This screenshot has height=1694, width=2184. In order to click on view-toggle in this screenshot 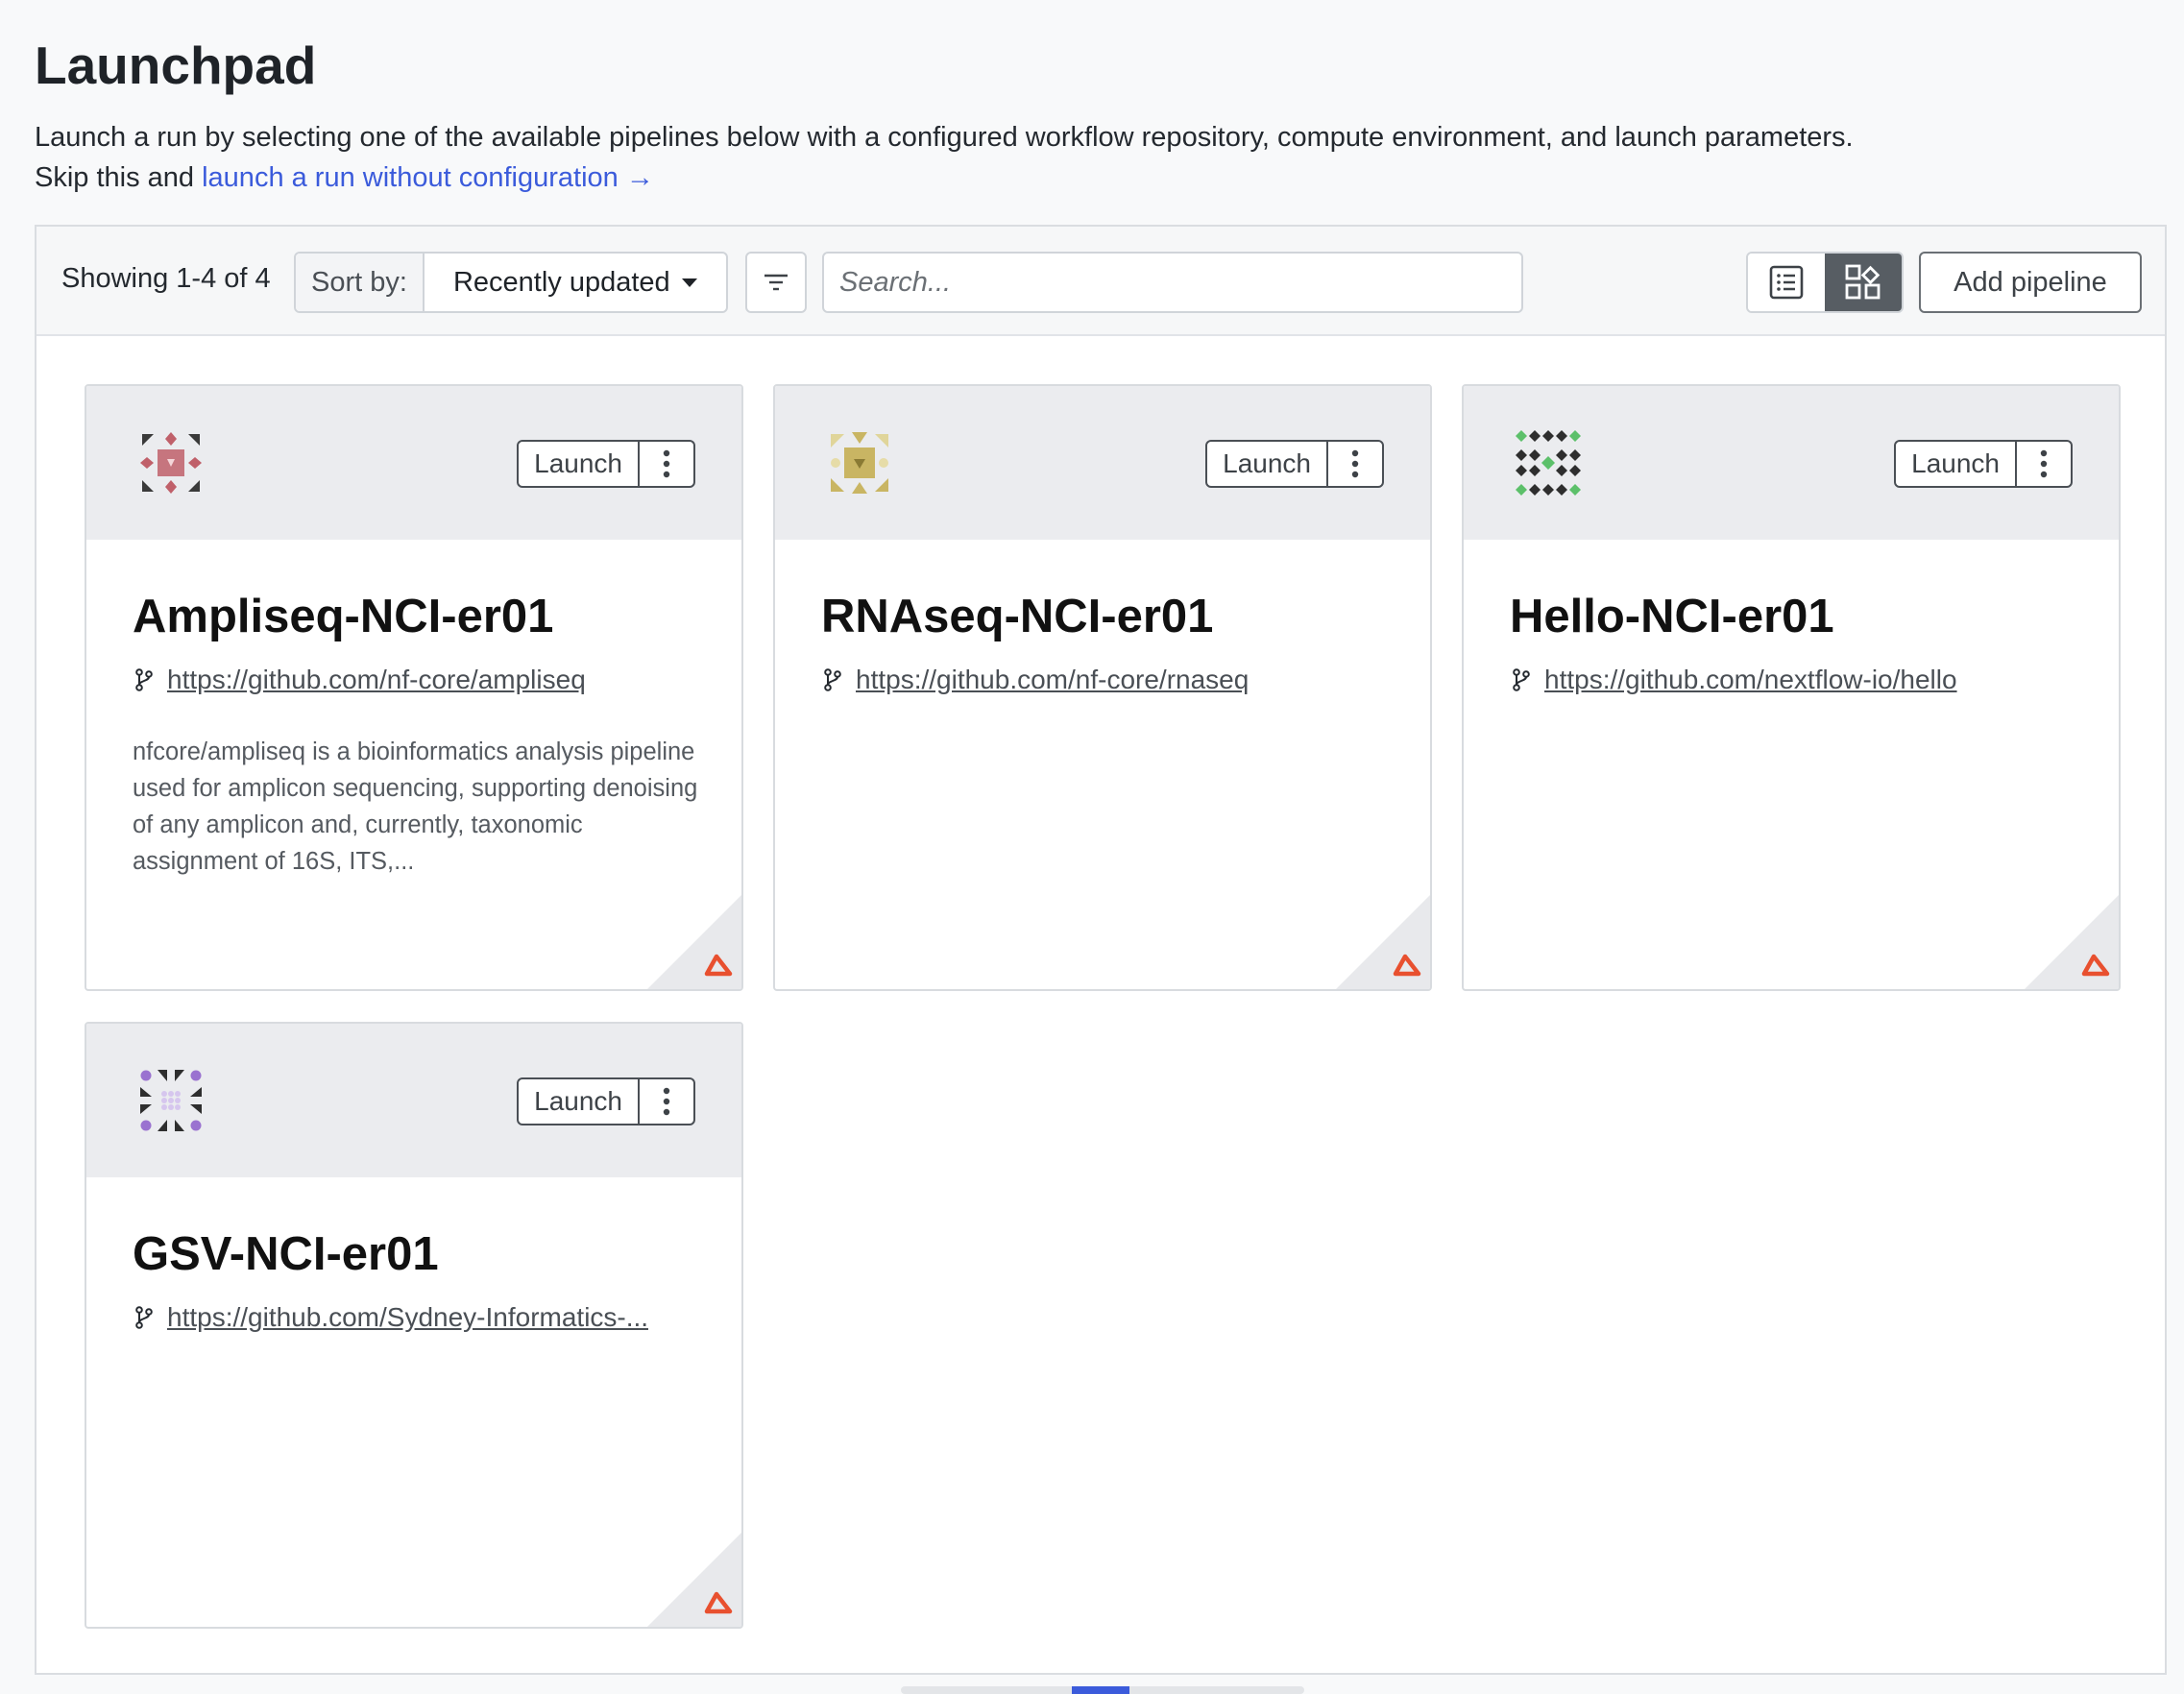, I will do `click(1825, 282)`.